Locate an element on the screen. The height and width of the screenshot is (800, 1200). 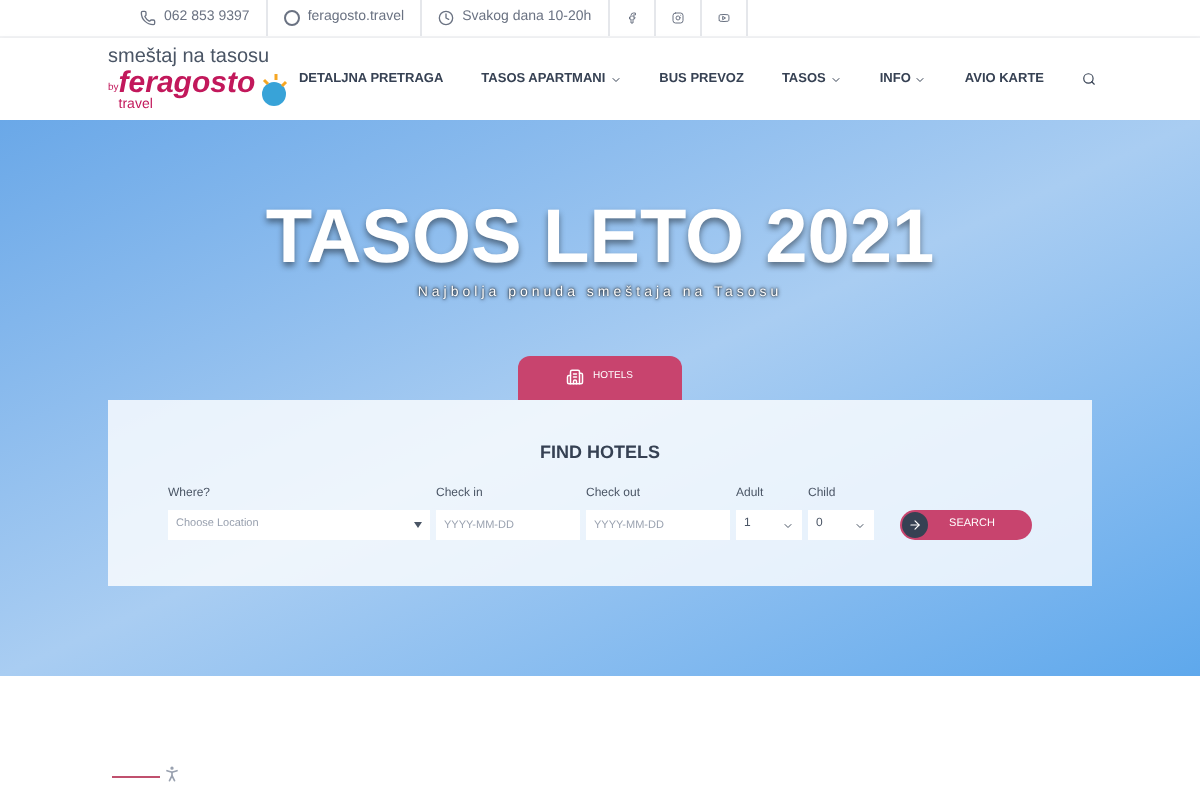
logo-tagline: smeštaj na tasosu is located at coordinates (190, 57).